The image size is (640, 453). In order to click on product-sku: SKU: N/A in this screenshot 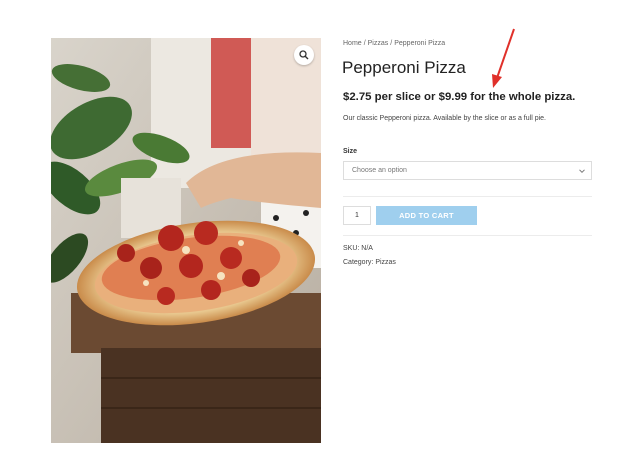, I will do `click(358, 248)`.